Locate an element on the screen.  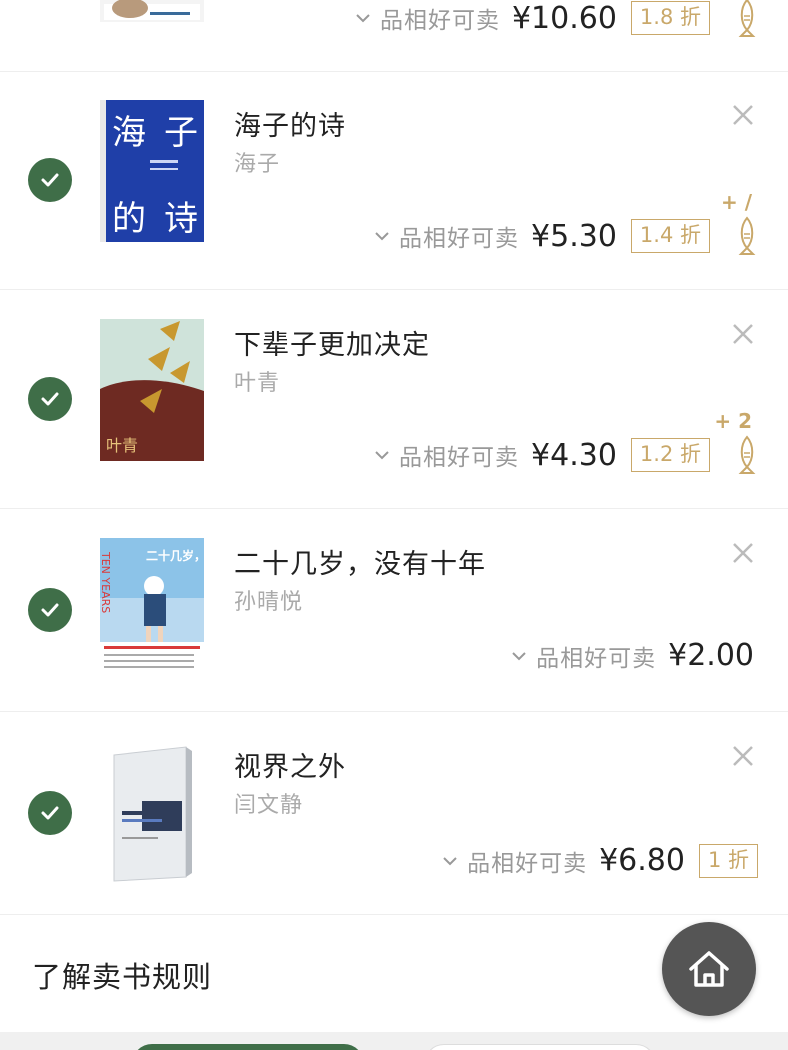
cover-text: 叶青 is located at coordinates (122, 445).